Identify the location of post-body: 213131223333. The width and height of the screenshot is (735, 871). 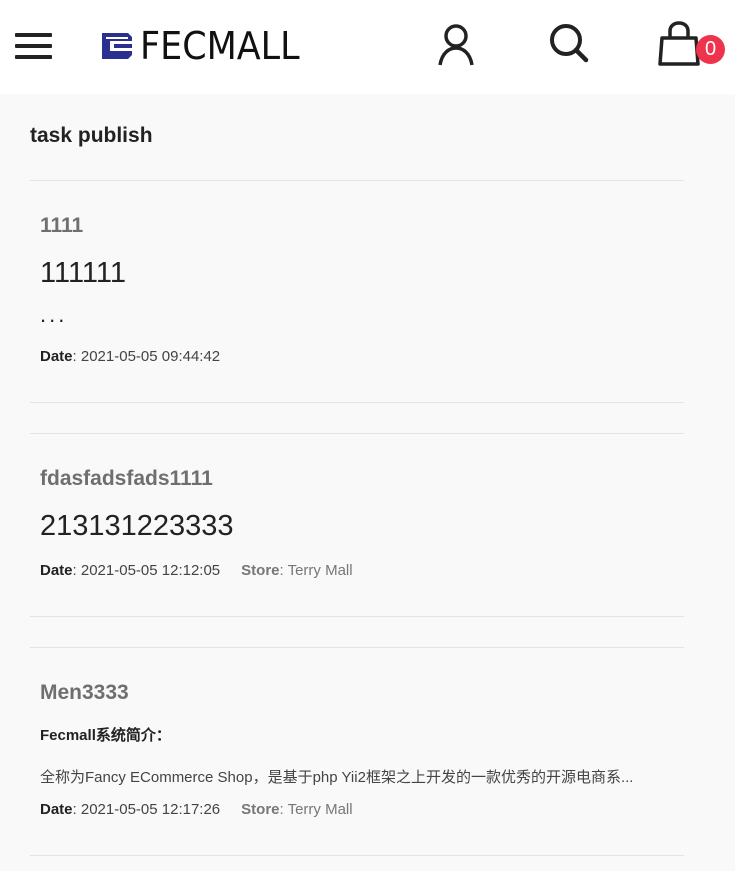
(137, 526).